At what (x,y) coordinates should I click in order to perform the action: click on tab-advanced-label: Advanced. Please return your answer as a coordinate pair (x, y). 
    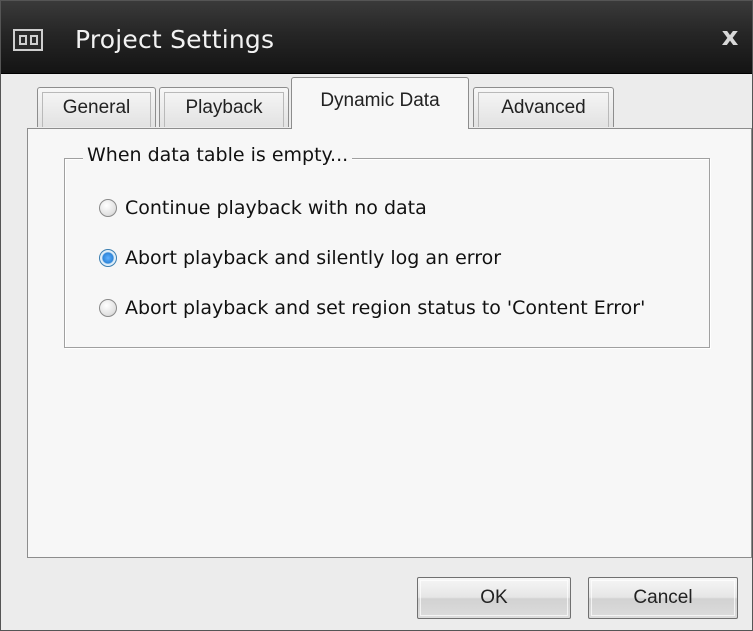
    Looking at the image, I should click on (543, 107).